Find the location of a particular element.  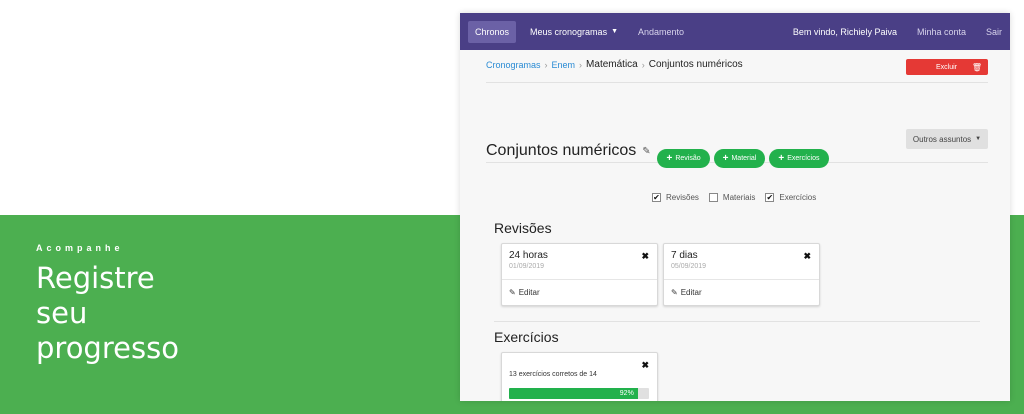

delete-button: Excluir 🗑 is located at coordinates (947, 67).